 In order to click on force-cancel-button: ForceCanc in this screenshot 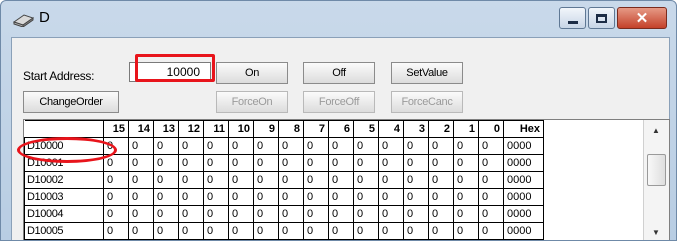, I will do `click(427, 102)`.